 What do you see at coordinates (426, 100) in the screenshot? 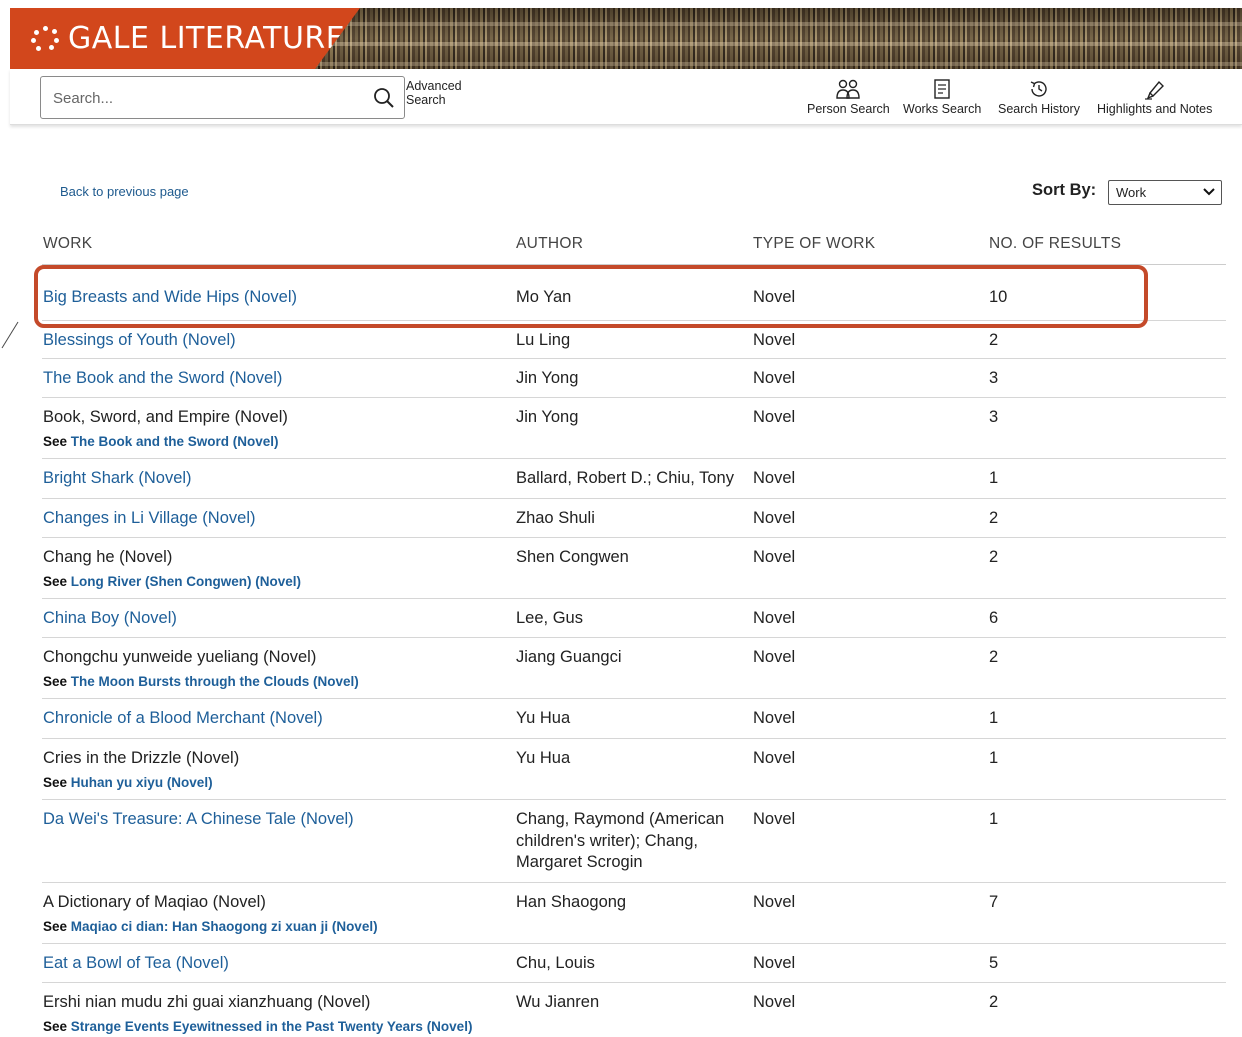
I see `advanced-search-label: Search` at bounding box center [426, 100].